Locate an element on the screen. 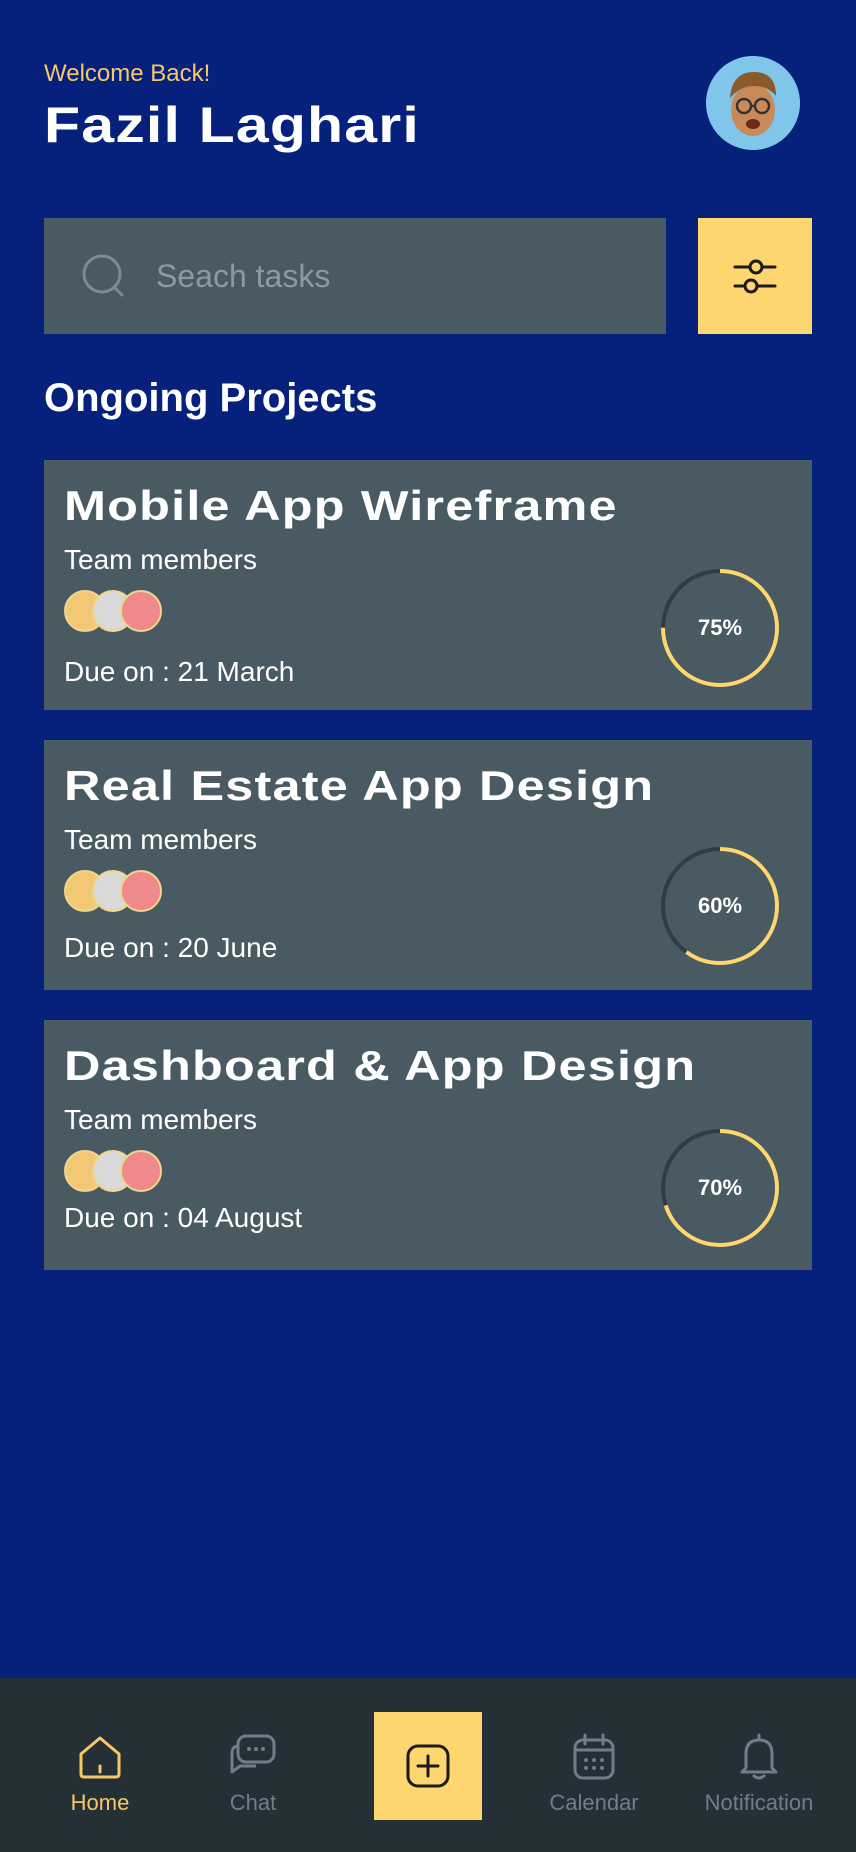 The width and height of the screenshot is (856, 1852). progress-percent: 75% is located at coordinates (720, 627).